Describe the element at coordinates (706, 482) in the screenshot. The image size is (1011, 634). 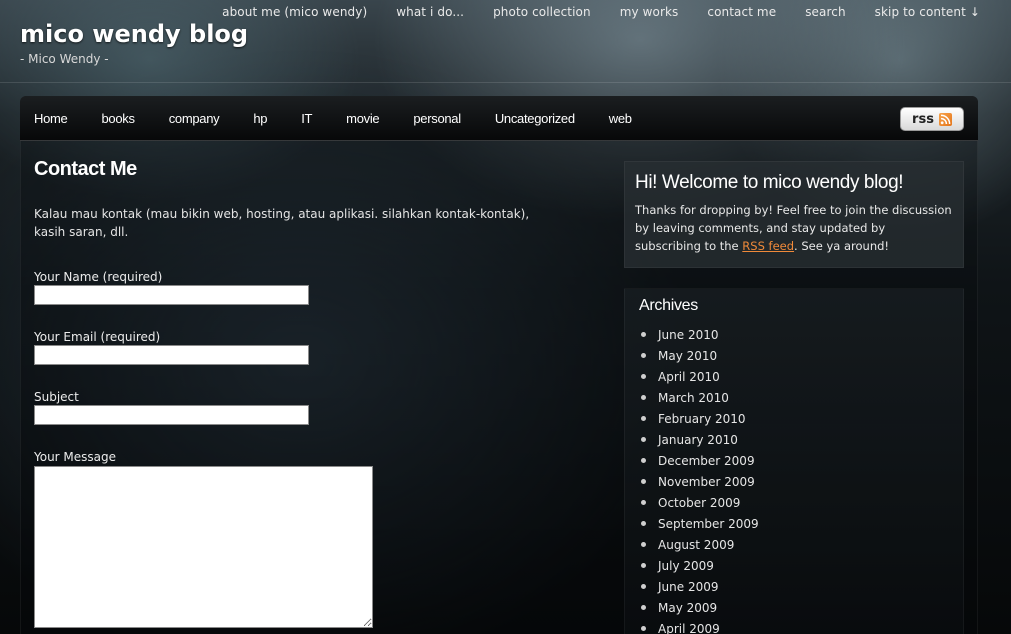
I see `archive-link: November 2009` at that location.